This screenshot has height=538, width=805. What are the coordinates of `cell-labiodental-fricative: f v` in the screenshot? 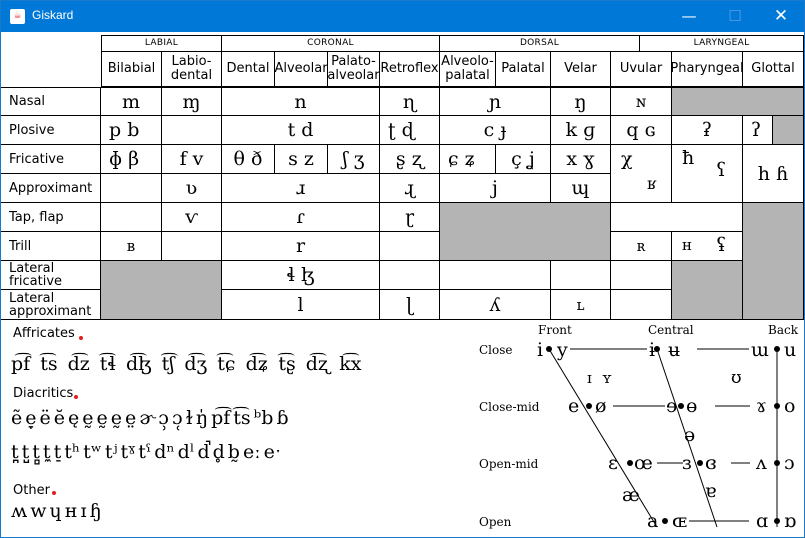 It's located at (192, 159).